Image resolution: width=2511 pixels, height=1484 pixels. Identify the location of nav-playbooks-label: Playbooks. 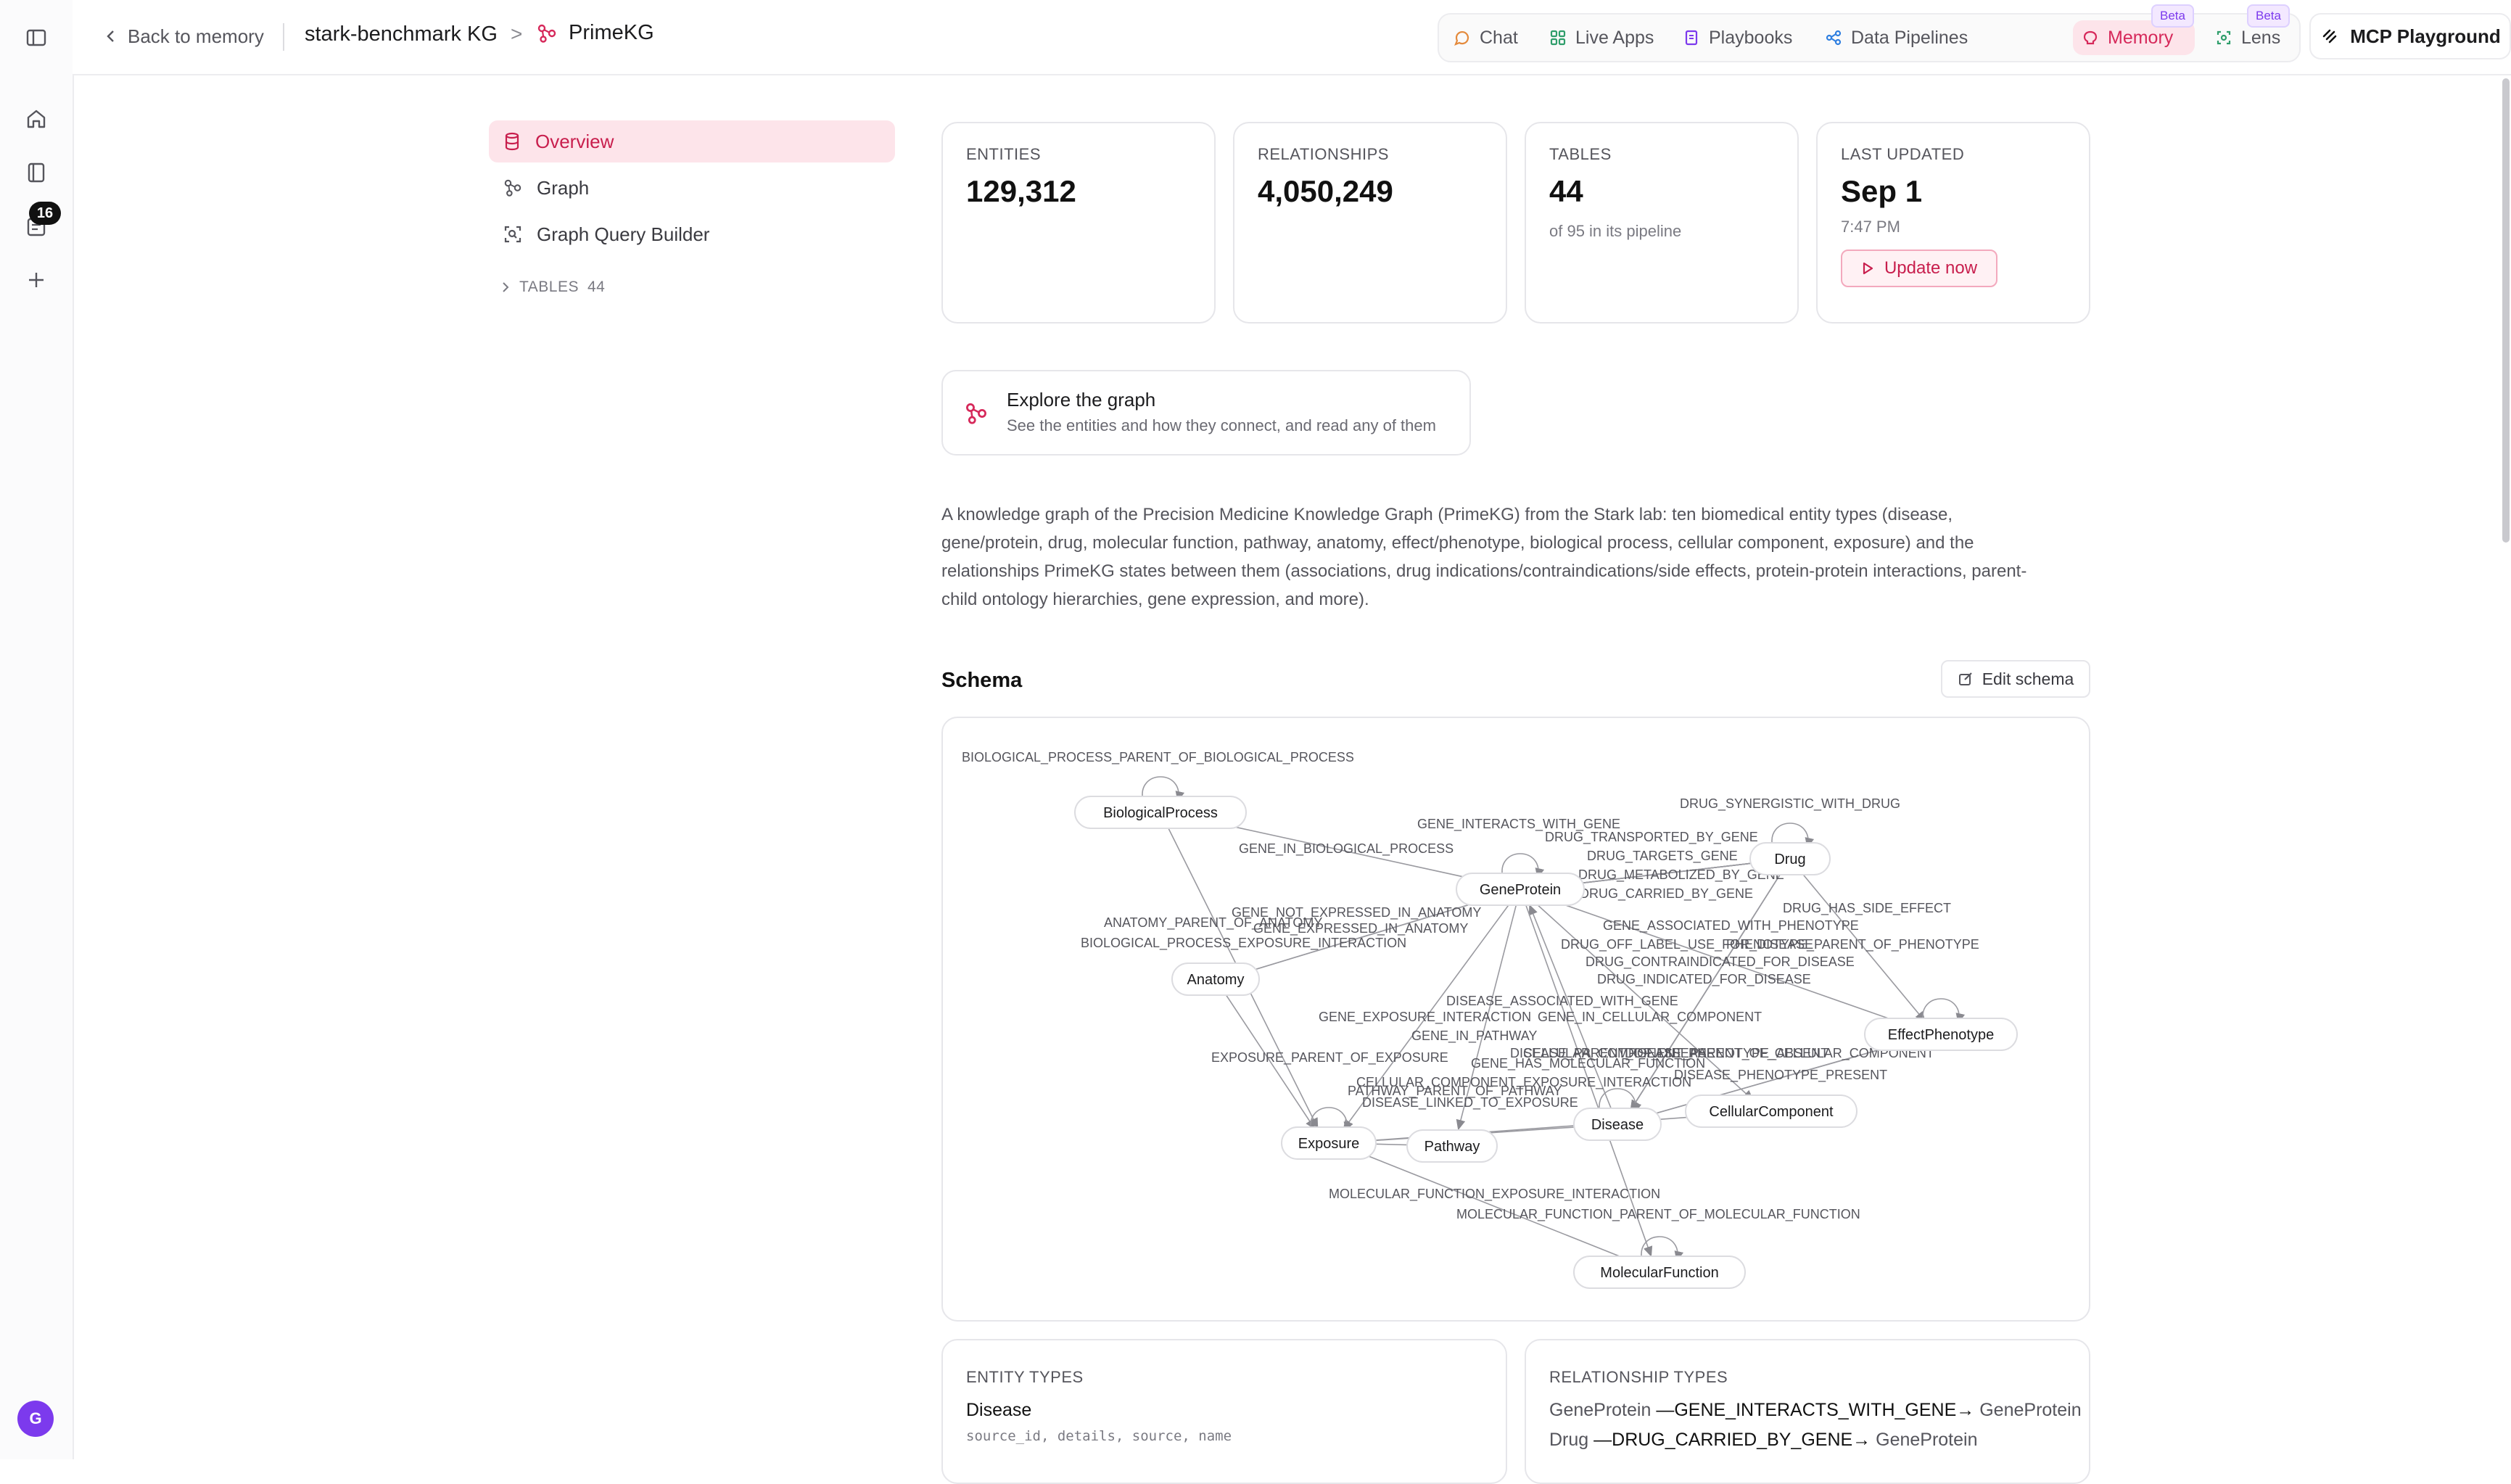
(1751, 37).